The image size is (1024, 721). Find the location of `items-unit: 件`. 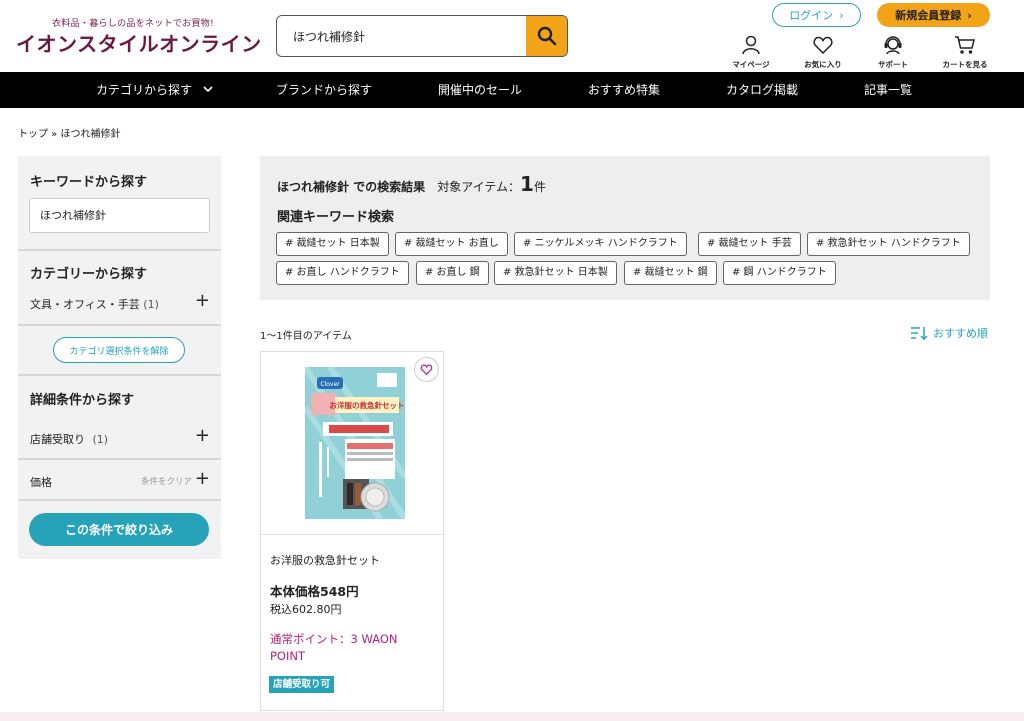

items-unit: 件 is located at coordinates (539, 187).